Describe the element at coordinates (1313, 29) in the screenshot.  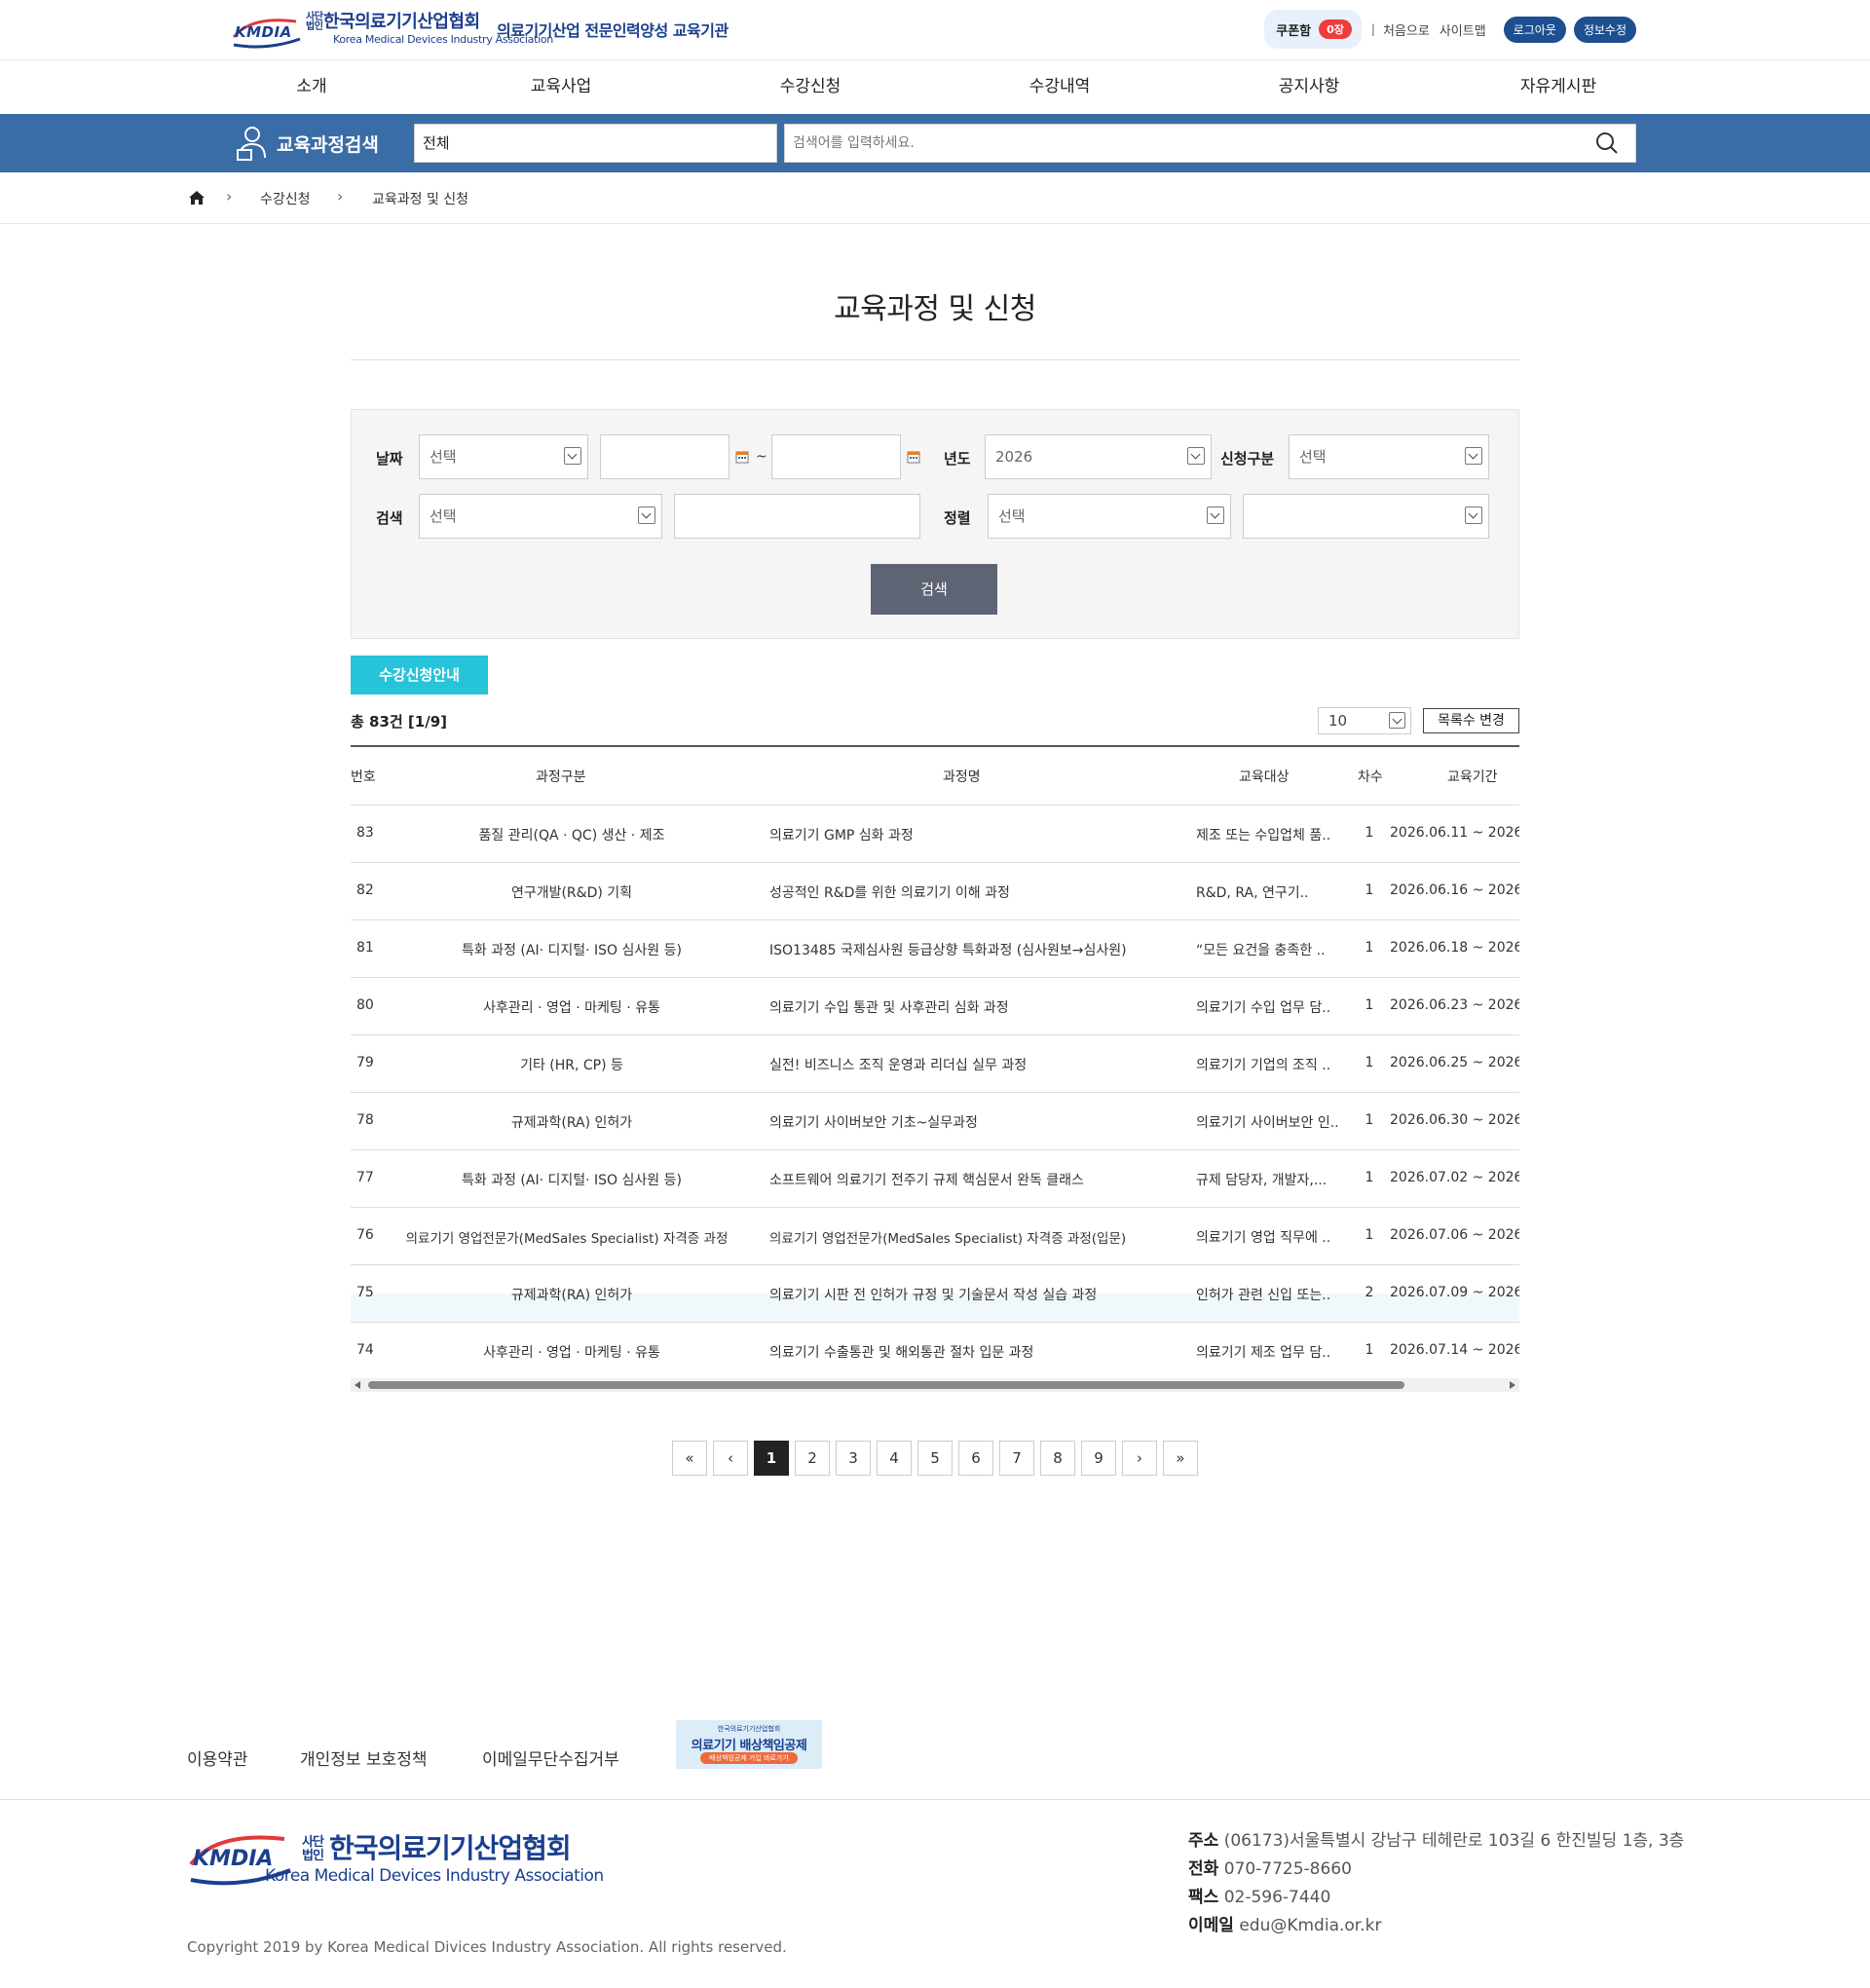
I see `coupon-box: 쿠폰함 0장` at that location.